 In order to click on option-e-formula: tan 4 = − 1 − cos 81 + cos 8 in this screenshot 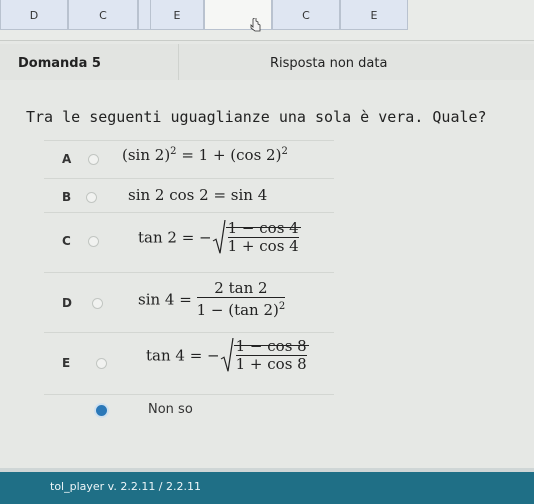, I will do `click(227, 355)`.